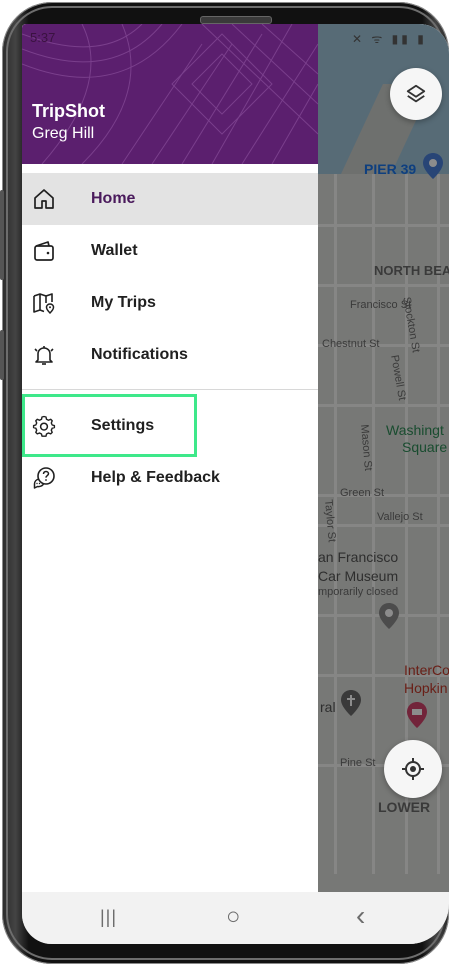  I want to click on menu-item-label: Wallet, so click(114, 250).